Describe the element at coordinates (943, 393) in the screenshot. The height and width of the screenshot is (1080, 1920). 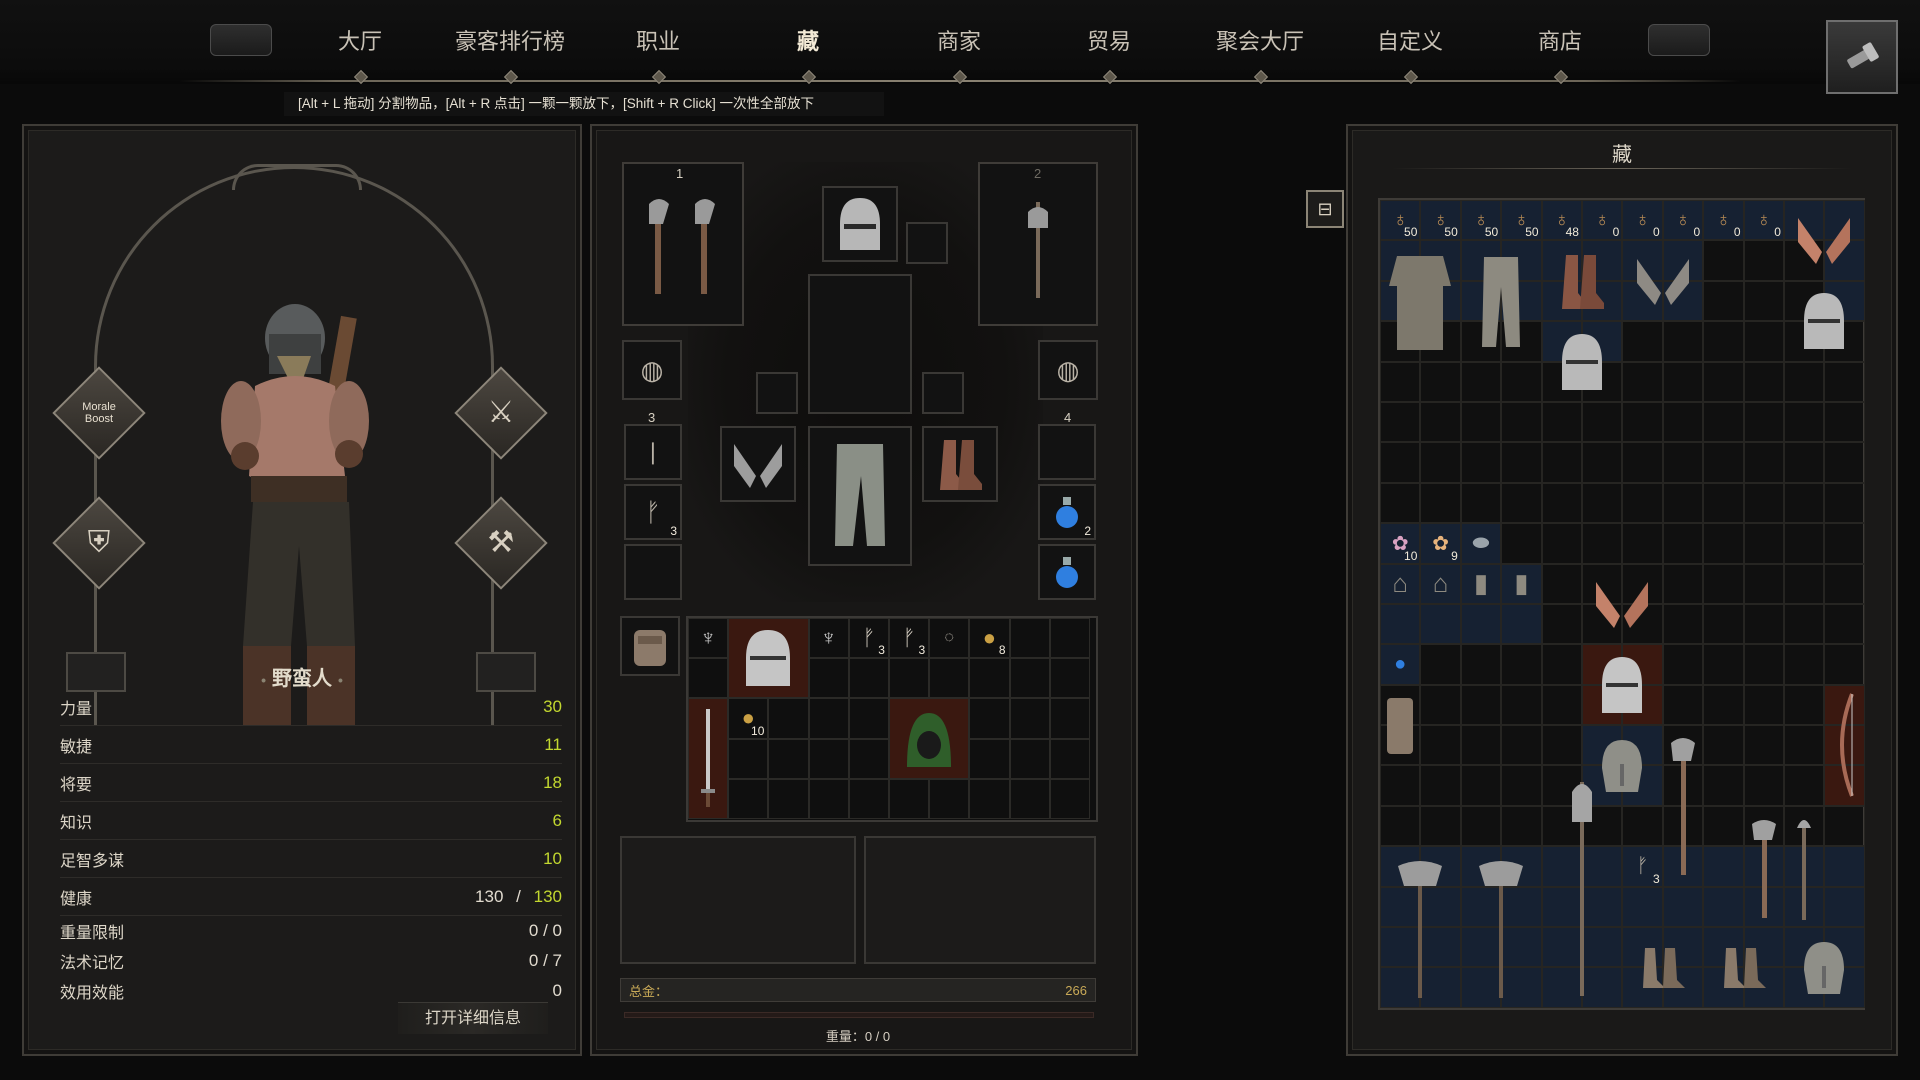
I see `ring-slot-right` at that location.